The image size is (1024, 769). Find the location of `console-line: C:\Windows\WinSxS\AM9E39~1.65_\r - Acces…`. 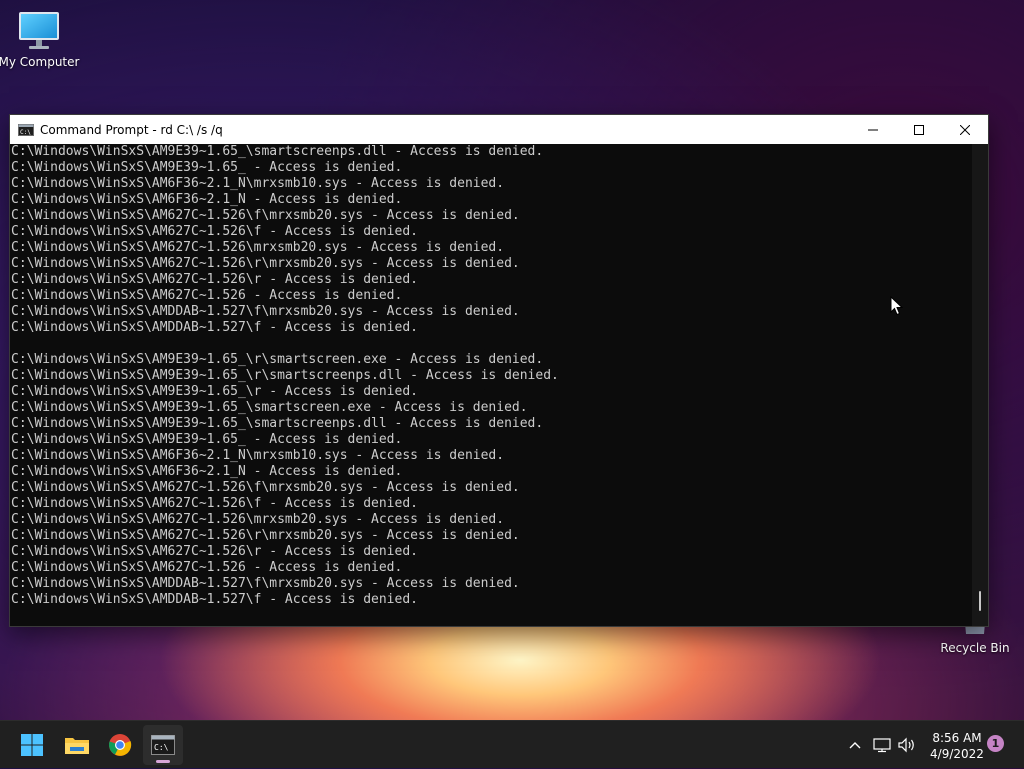

console-line: C:\Windows\WinSxS\AM9E39~1.65_\r - Acces… is located at coordinates (214, 391).